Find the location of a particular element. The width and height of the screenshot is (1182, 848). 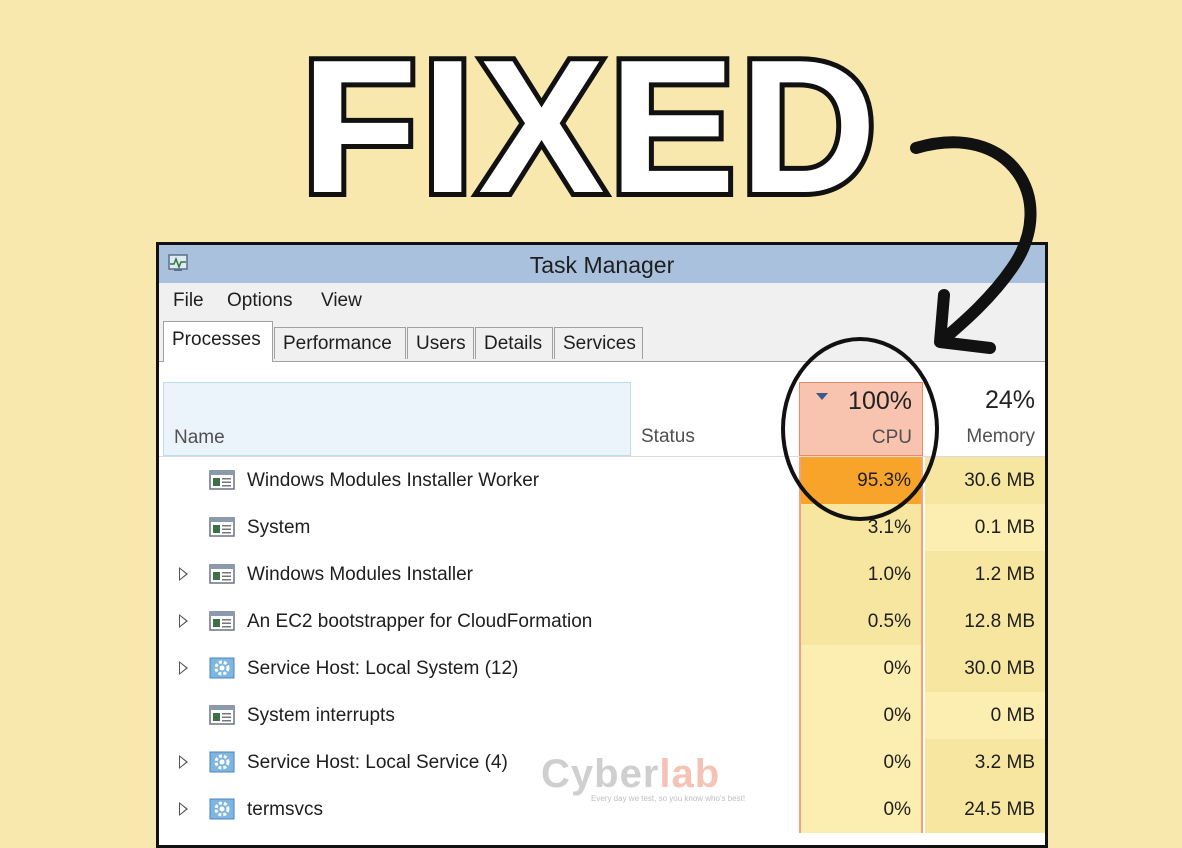

memory-value: 1.2 MB is located at coordinates (1004, 574).